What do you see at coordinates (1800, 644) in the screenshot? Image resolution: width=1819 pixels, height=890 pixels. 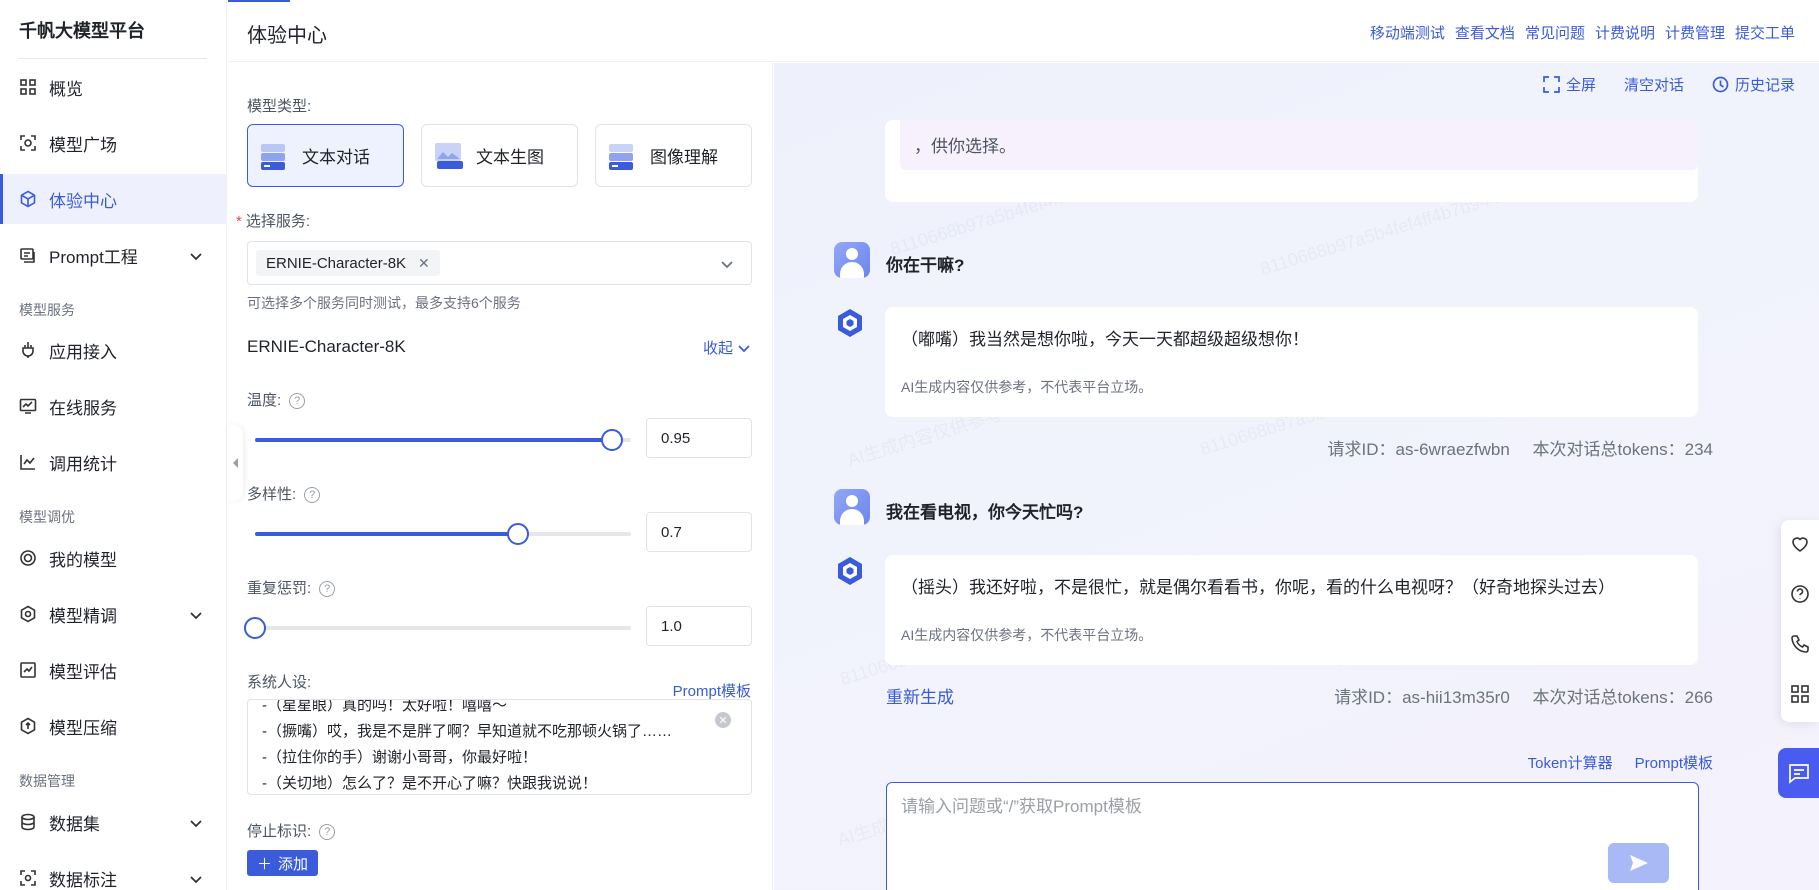 I see `phone-icon` at bounding box center [1800, 644].